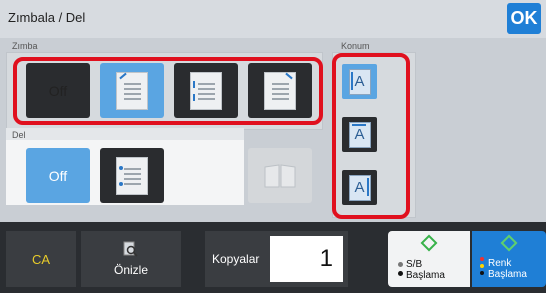  I want to click on position-top-button: A, so click(359, 134).